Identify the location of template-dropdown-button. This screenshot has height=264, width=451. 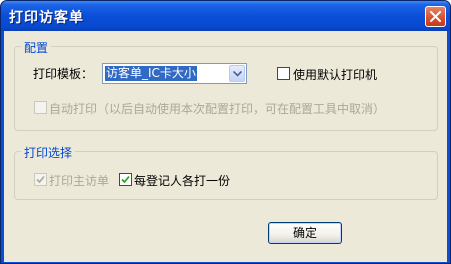
(237, 73).